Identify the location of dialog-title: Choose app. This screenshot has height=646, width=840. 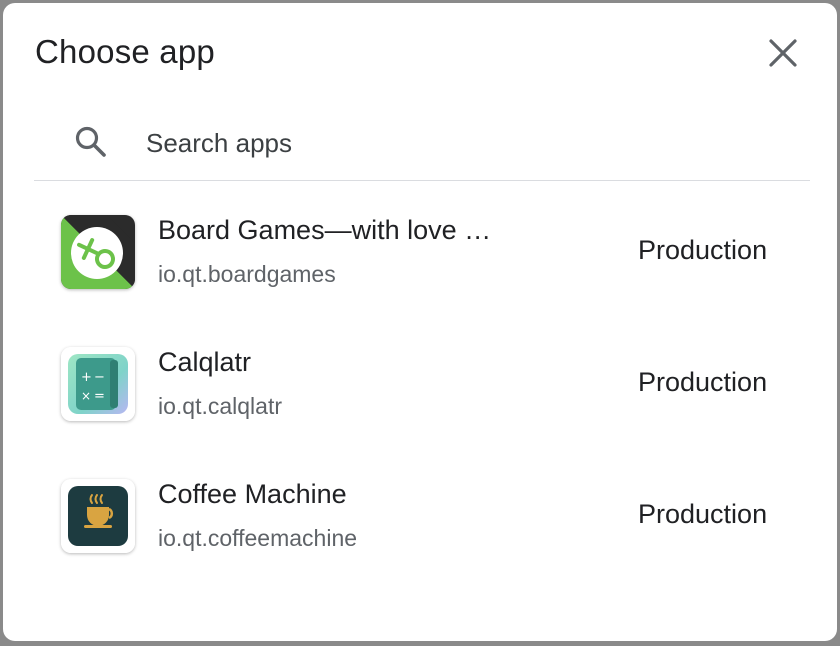
(125, 51).